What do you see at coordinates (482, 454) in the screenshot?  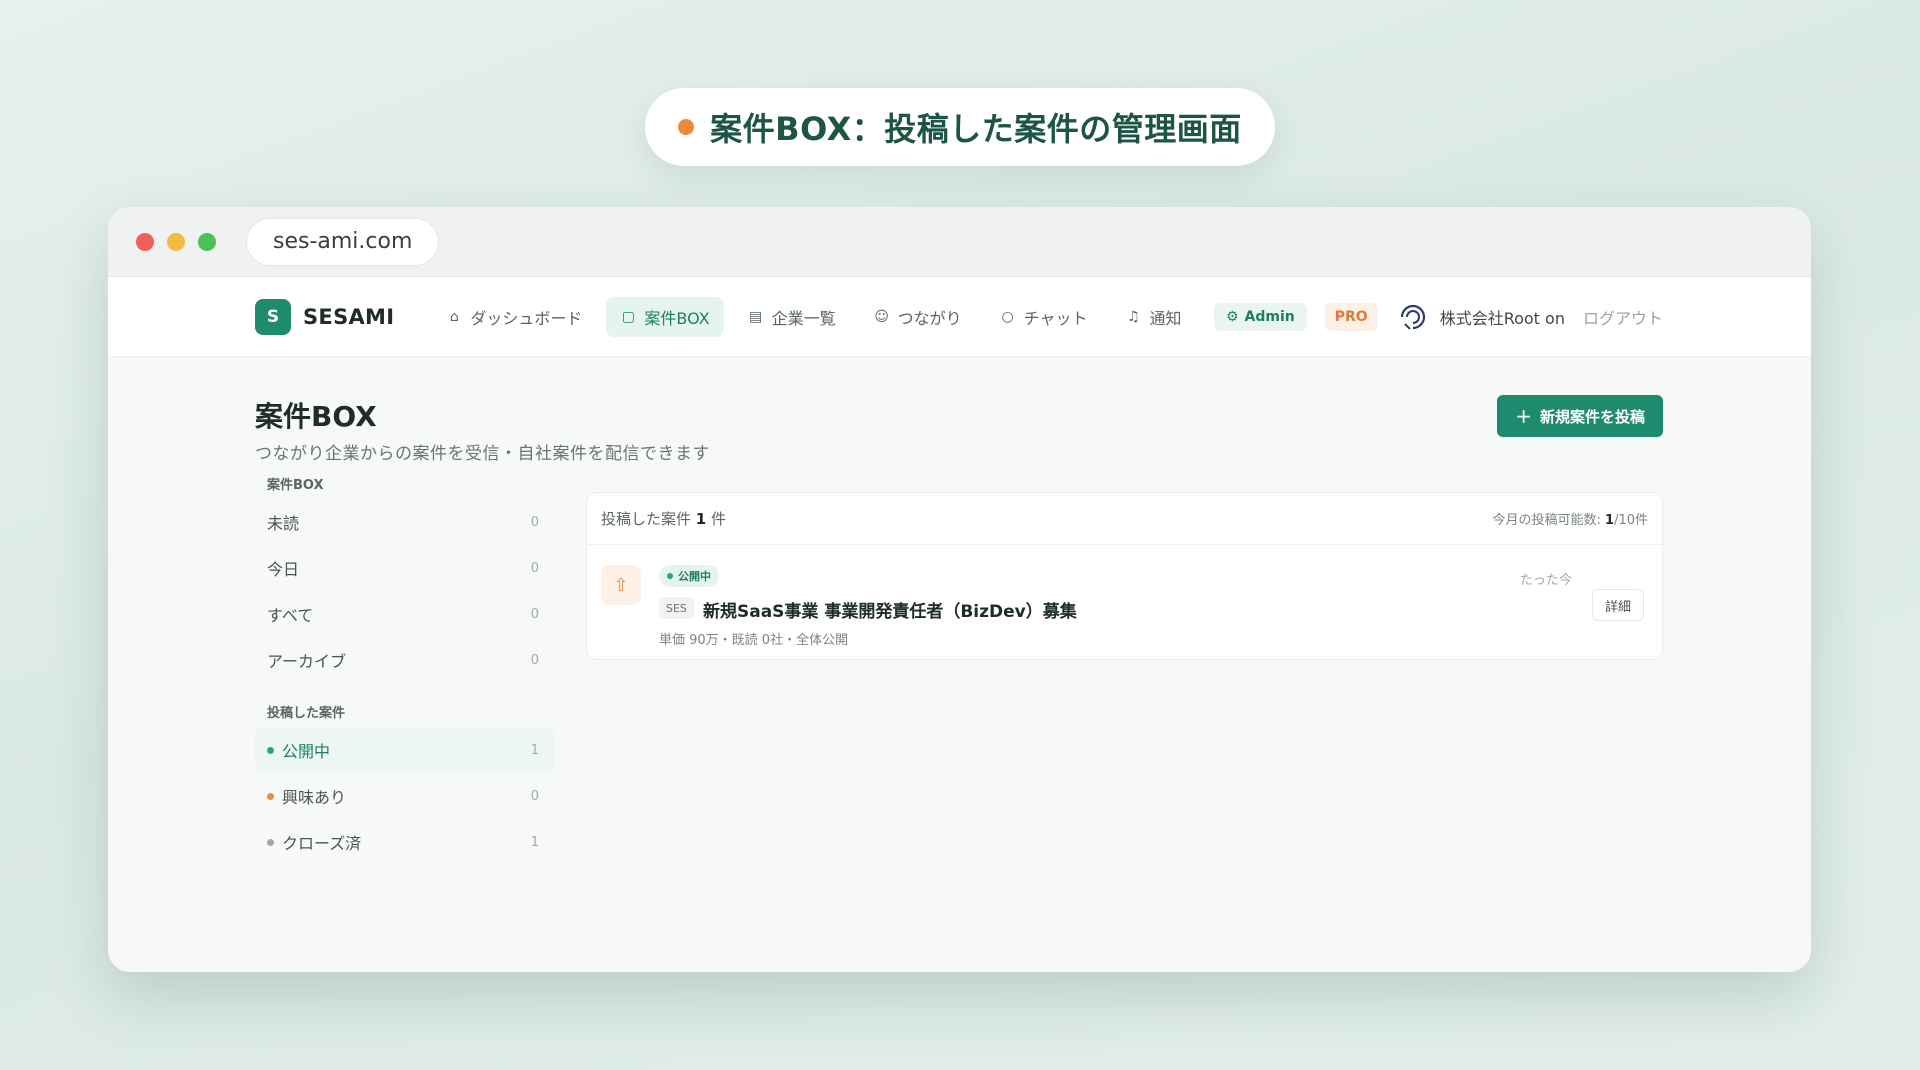 I see `page-subtitle: つながり企業からの案件を受信・自社案件を配信できます` at bounding box center [482, 454].